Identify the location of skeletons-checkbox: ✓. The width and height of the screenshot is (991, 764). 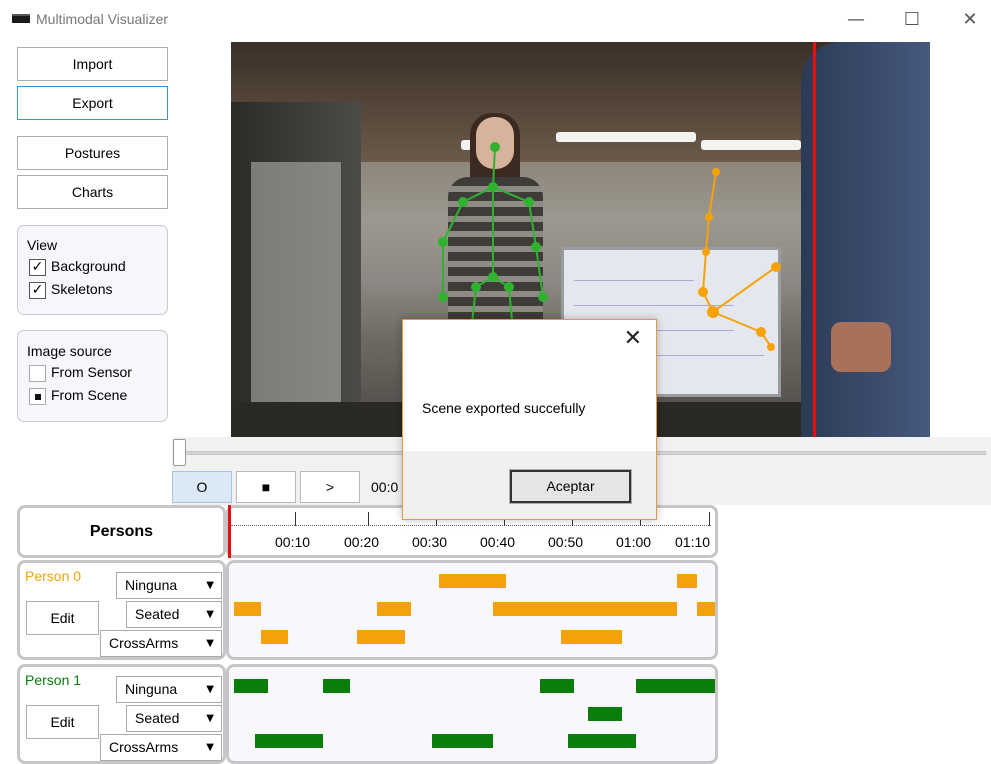
(37, 290).